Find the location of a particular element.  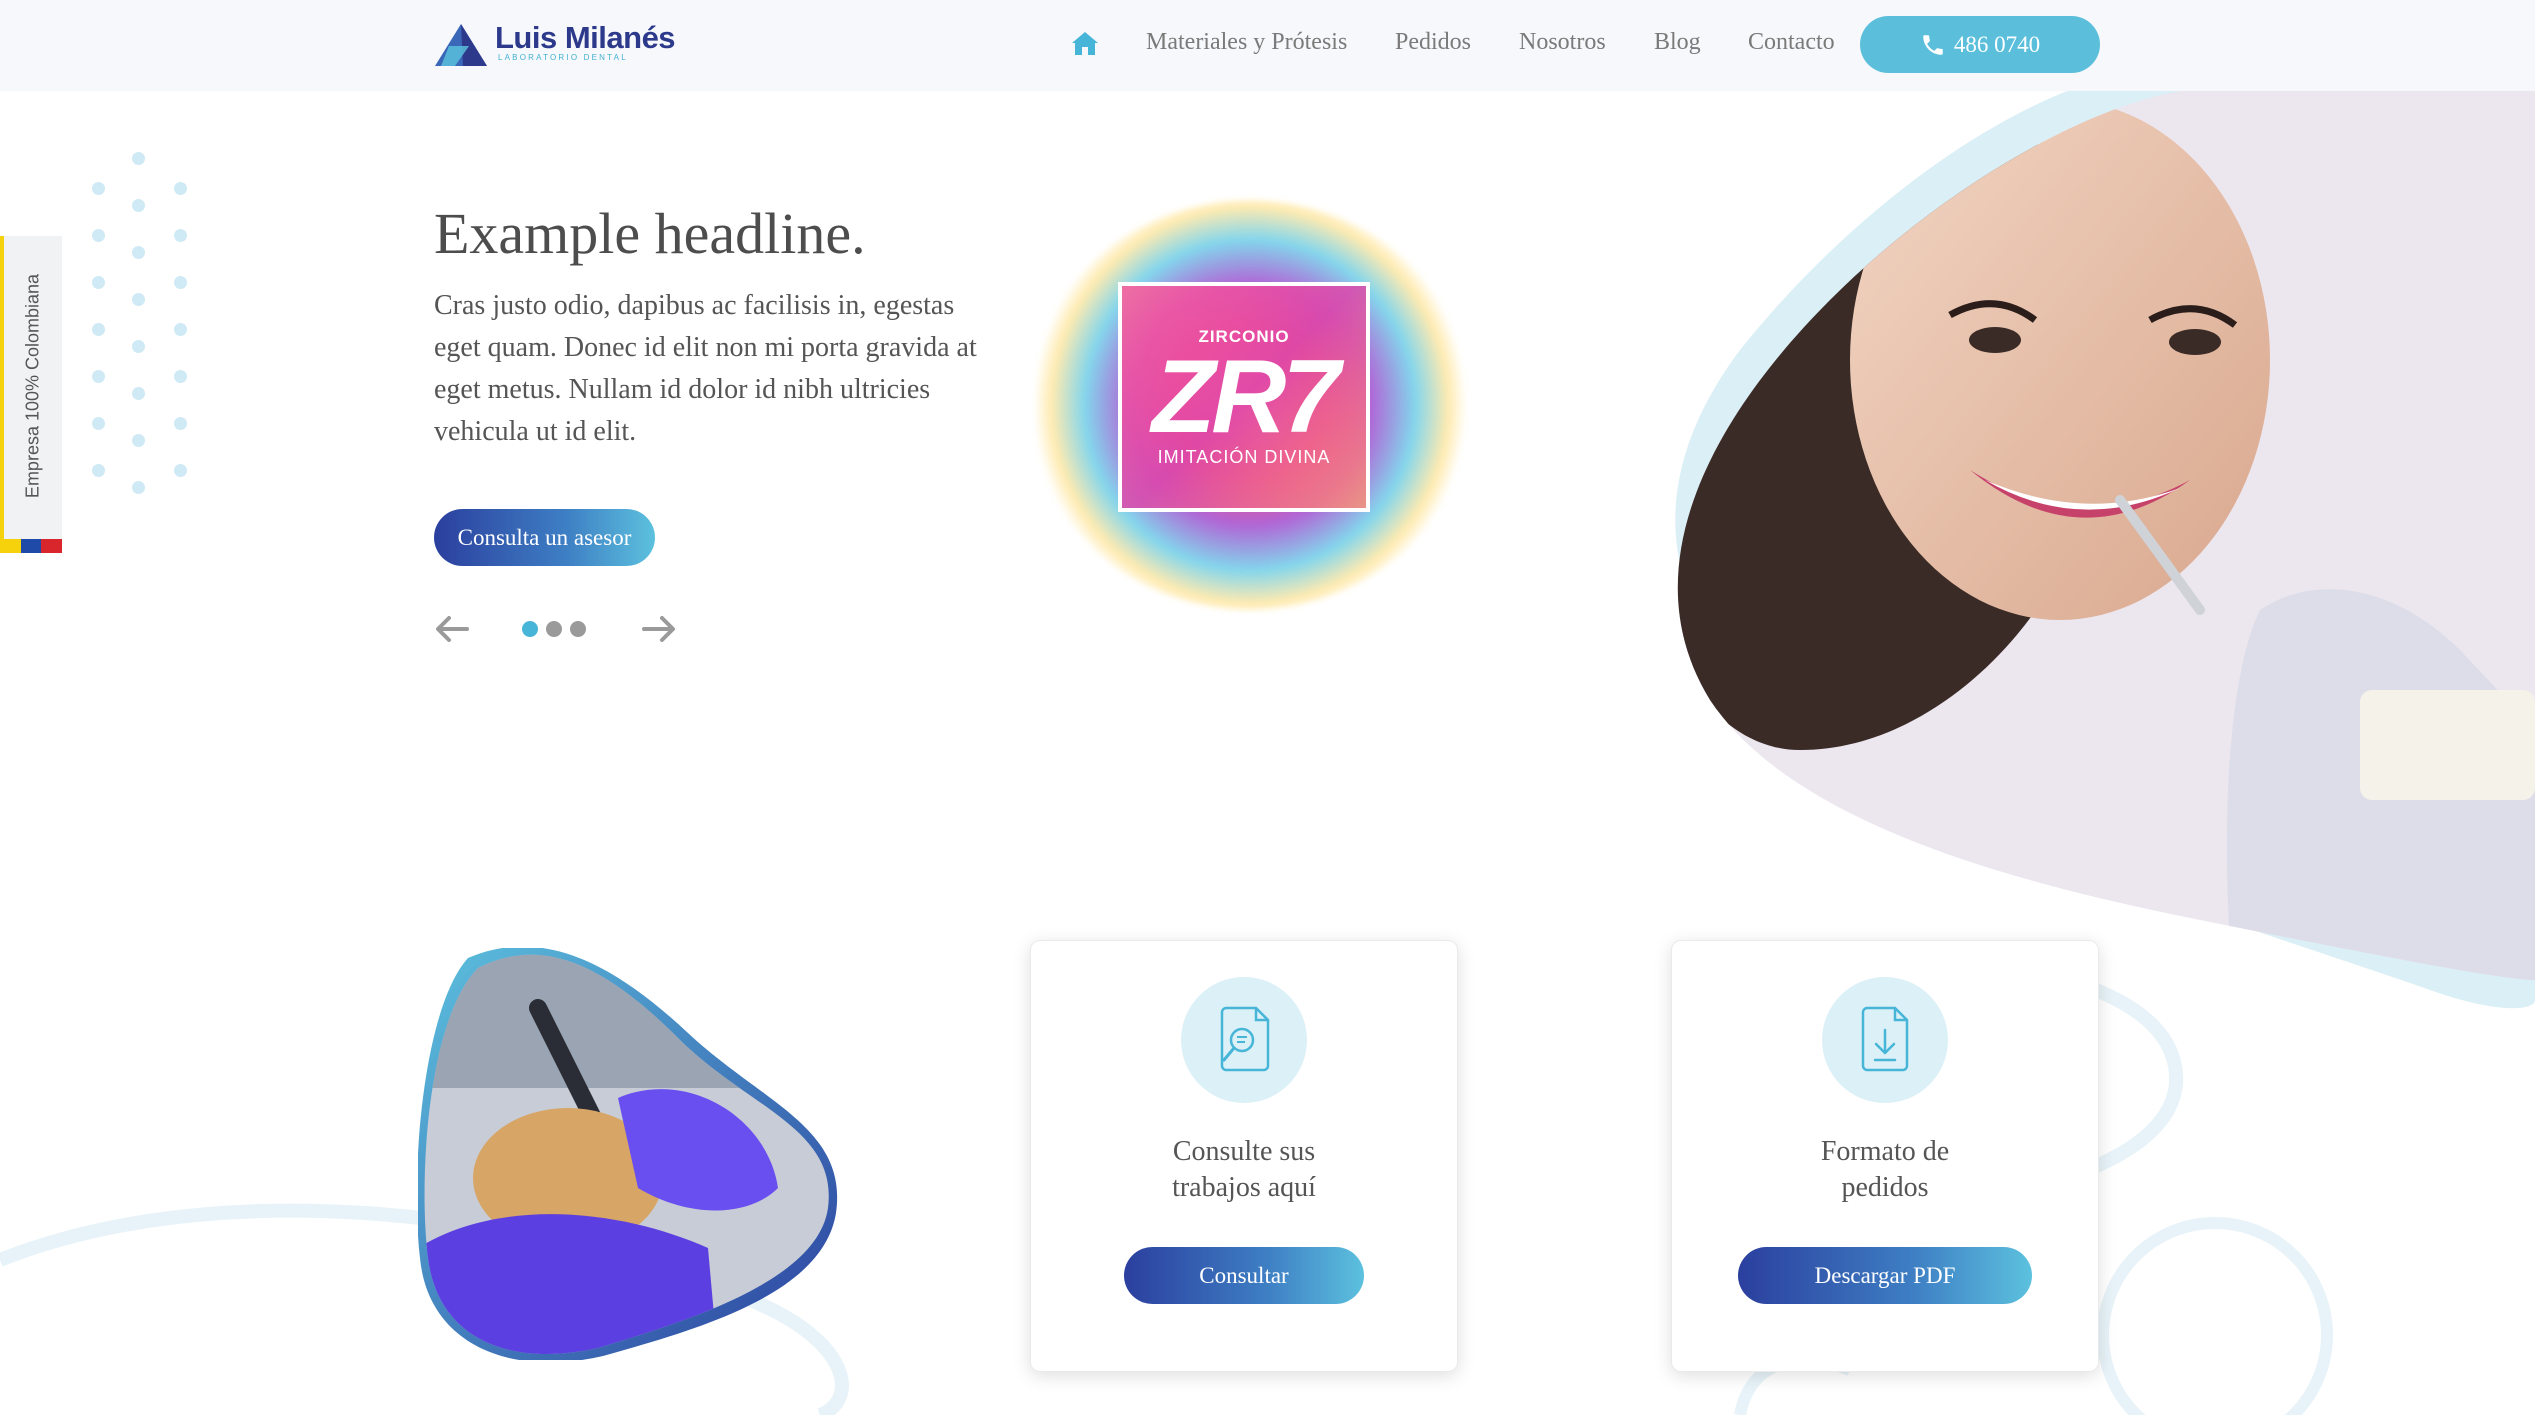

descargar-pdf-button: Descargar PDF is located at coordinates (1885, 1275).